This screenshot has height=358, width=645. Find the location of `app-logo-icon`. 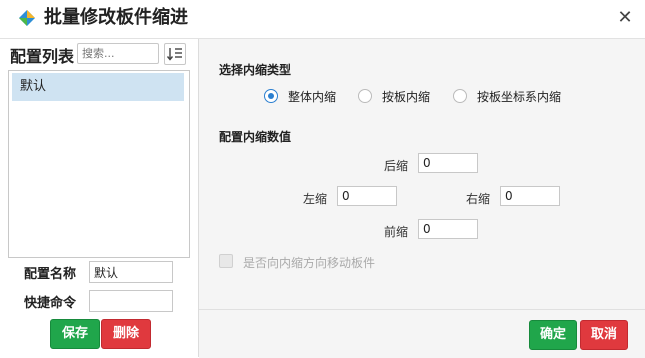

app-logo-icon is located at coordinates (27, 18).